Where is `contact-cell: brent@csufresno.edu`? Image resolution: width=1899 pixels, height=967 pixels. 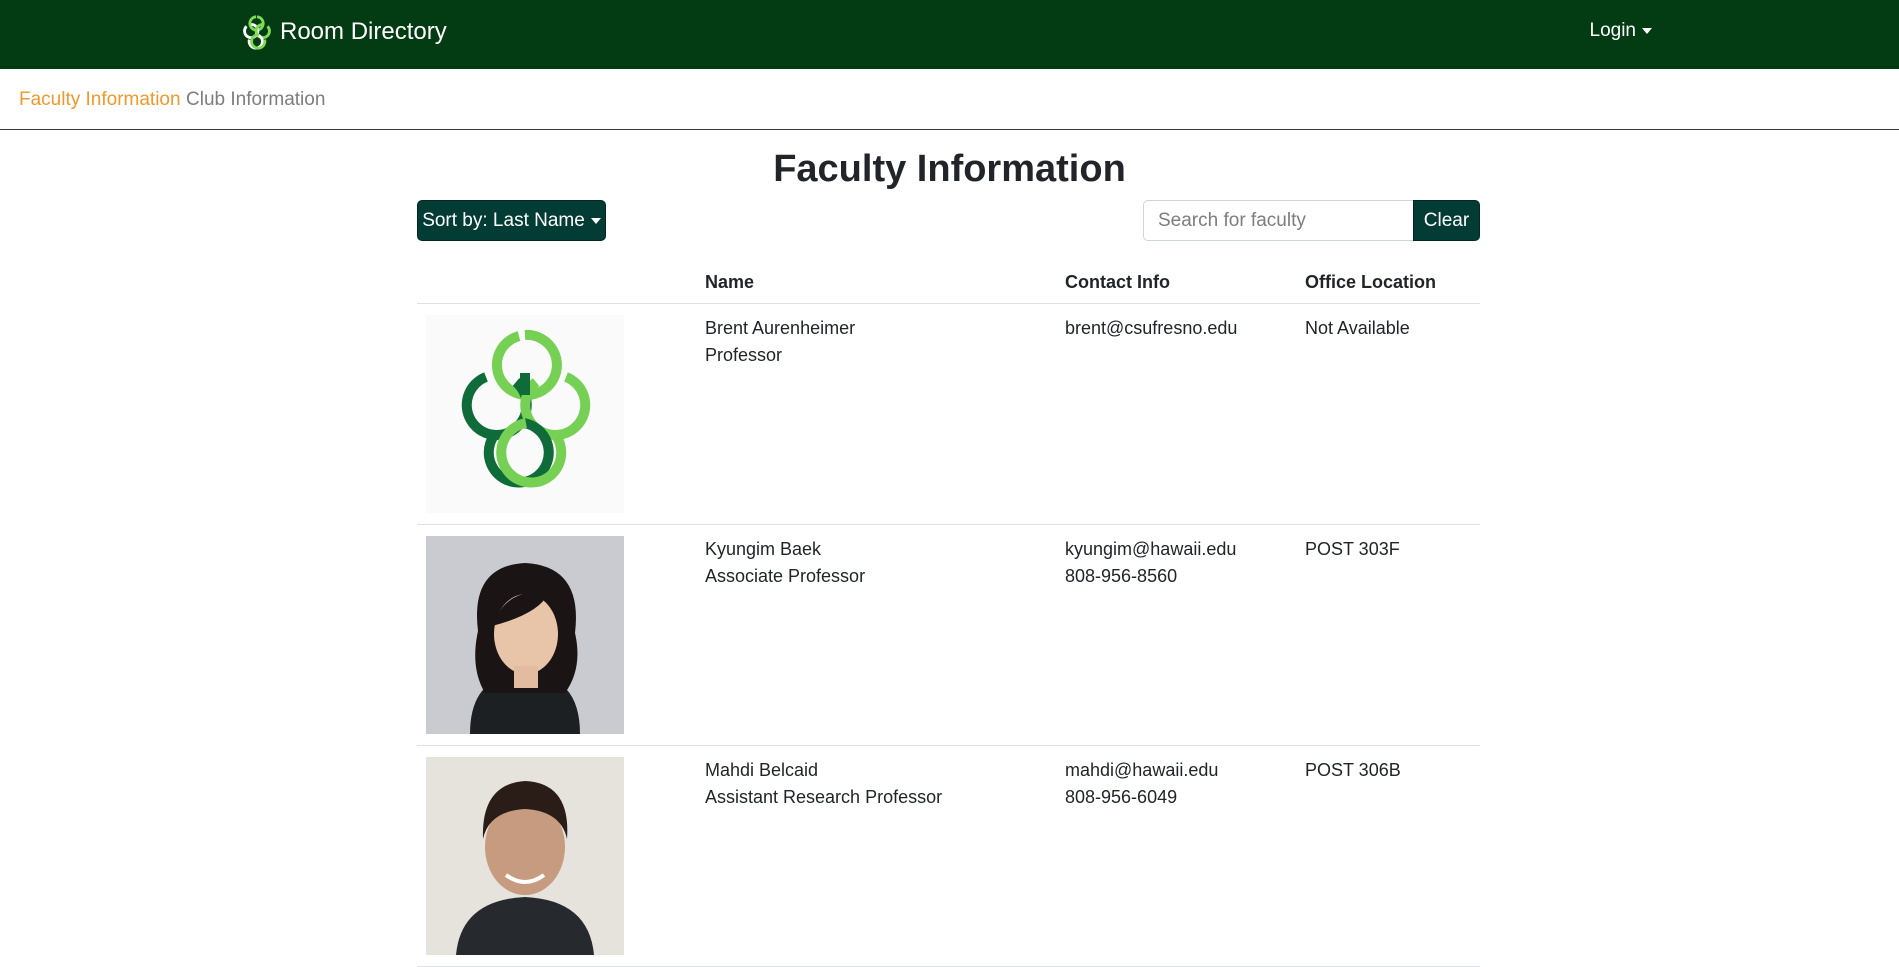
contact-cell: brent@csufresno.edu is located at coordinates (1185, 414).